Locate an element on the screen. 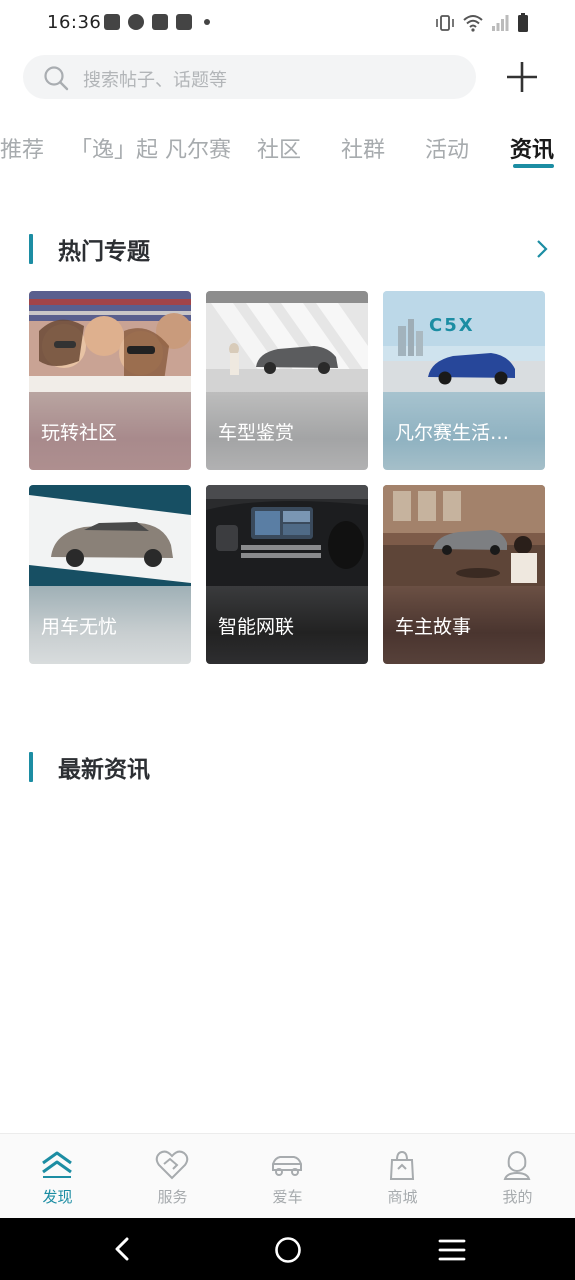 The height and width of the screenshot is (1280, 575). nav-service: 服务 is located at coordinates (172, 1176).